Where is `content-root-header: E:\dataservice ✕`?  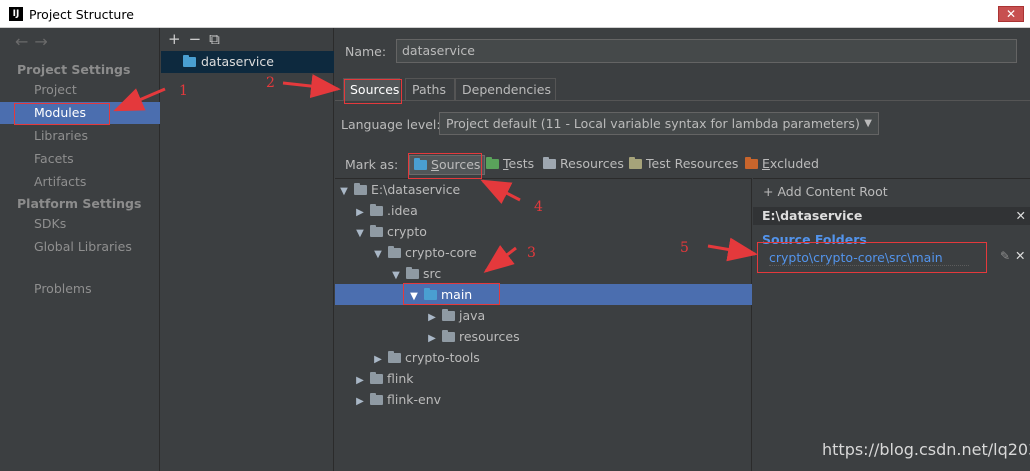 content-root-header: E:\dataservice ✕ is located at coordinates (891, 216).